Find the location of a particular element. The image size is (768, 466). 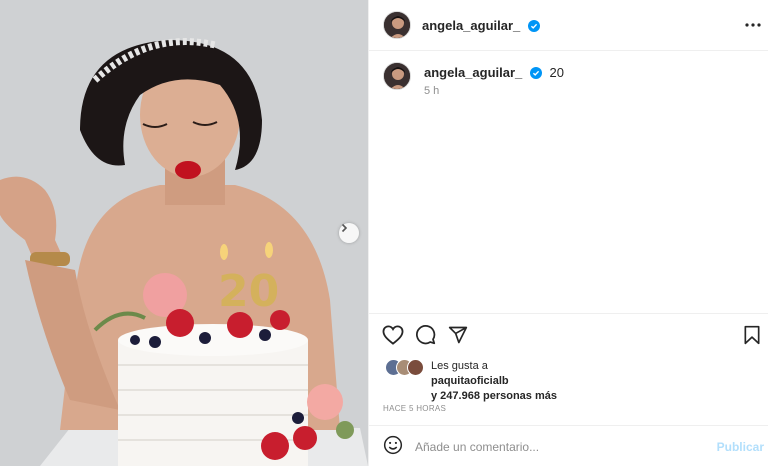

post-date: HACE 5 HORAS is located at coordinates (414, 408).